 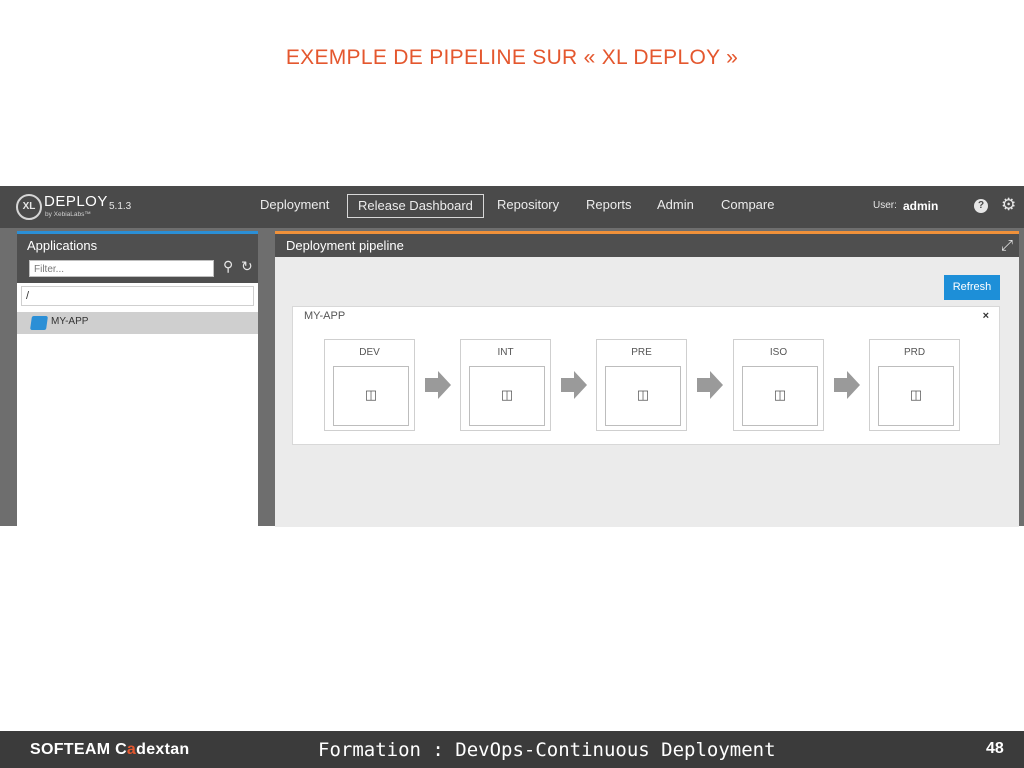 What do you see at coordinates (78, 749) in the screenshot?
I see `company-name-start: SOFTEAM C` at bounding box center [78, 749].